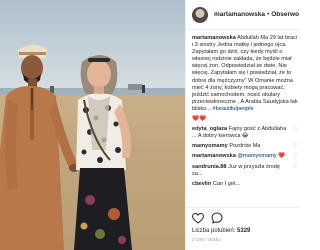 The width and height of the screenshot is (320, 250). I want to click on comment-text: Pozdrów Ma, so click(245, 146).